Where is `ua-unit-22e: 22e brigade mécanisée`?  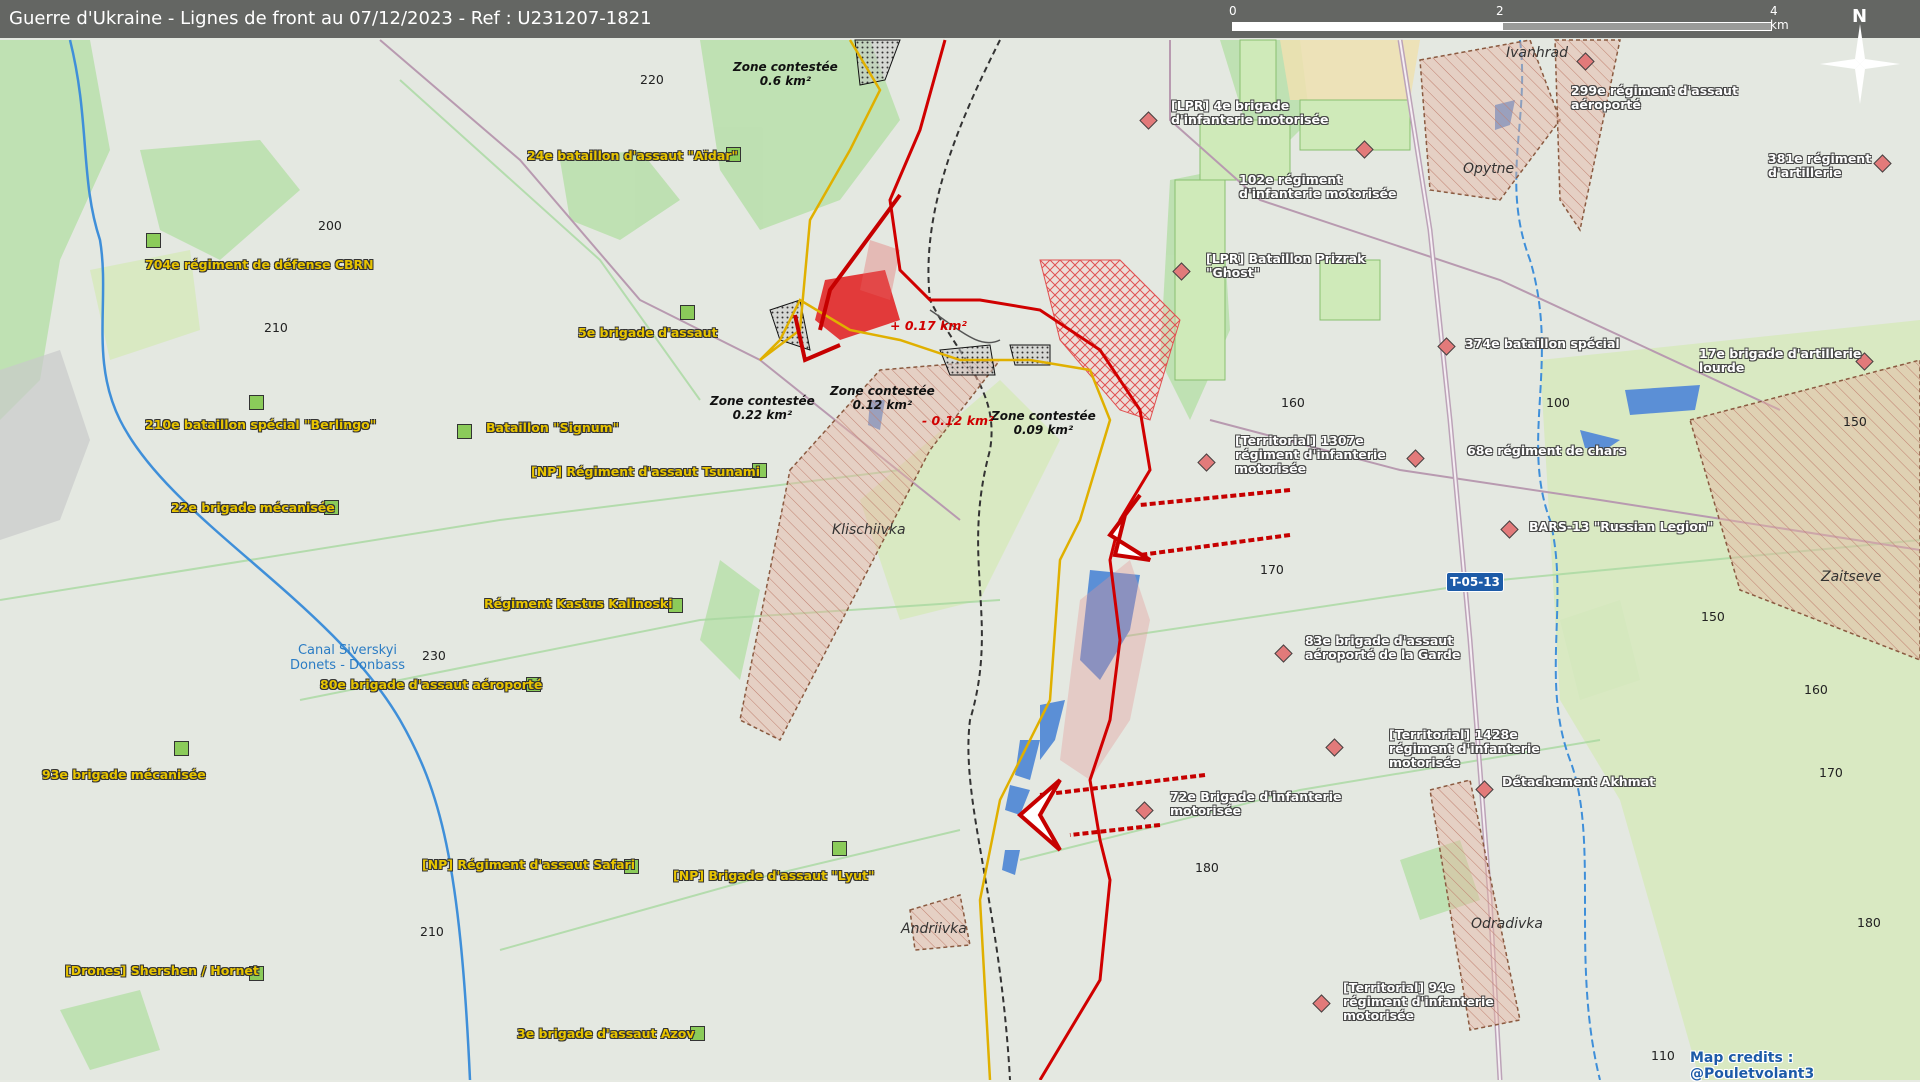
ua-unit-22e: 22e brigade mécanisée is located at coordinates (253, 508).